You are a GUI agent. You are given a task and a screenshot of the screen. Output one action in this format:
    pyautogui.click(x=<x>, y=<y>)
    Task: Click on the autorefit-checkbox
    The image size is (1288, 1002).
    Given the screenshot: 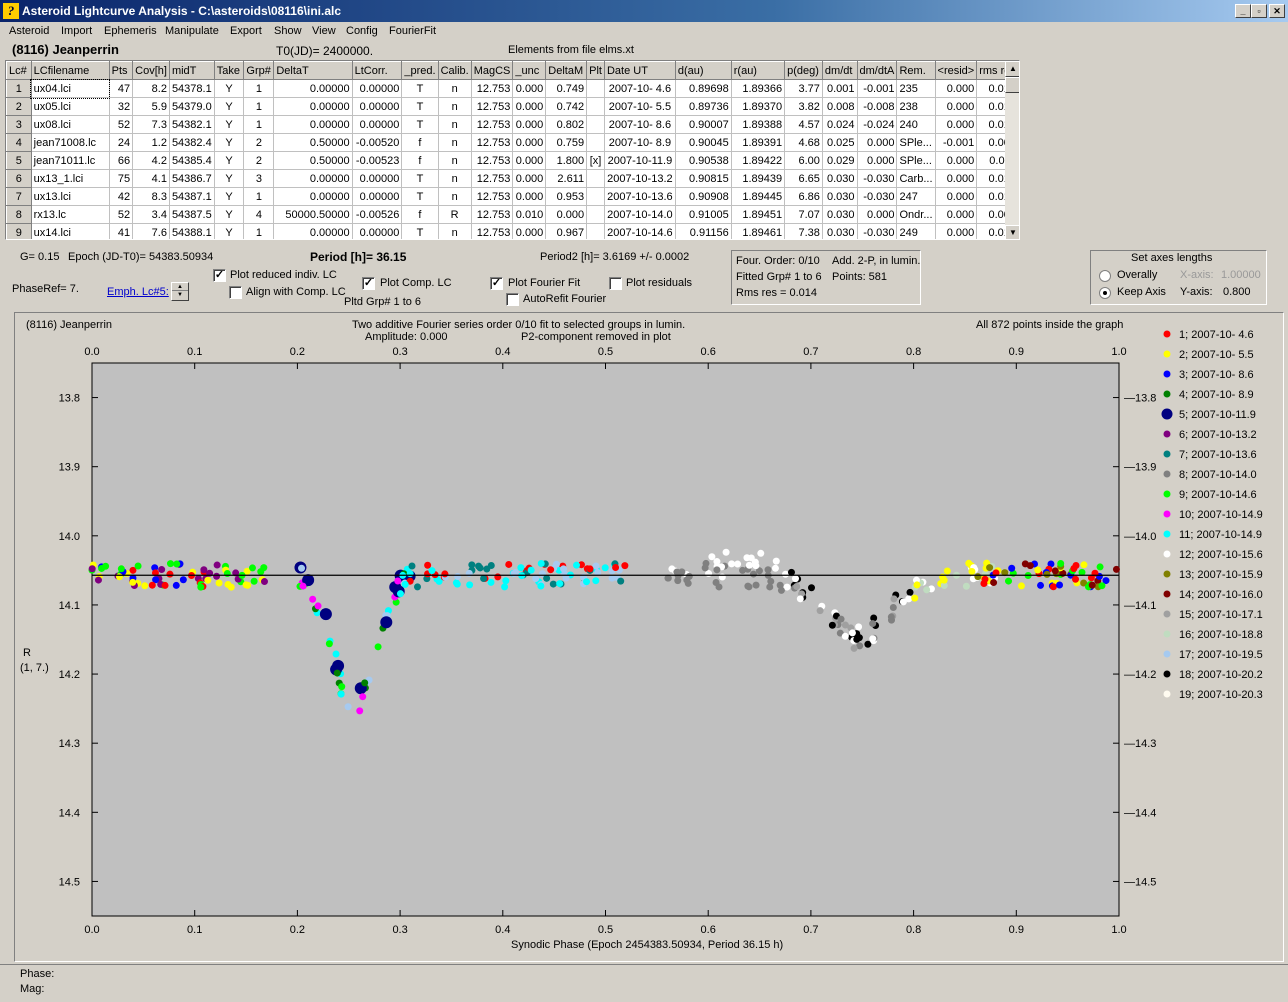 What is the action you would take?
    pyautogui.click(x=512, y=299)
    